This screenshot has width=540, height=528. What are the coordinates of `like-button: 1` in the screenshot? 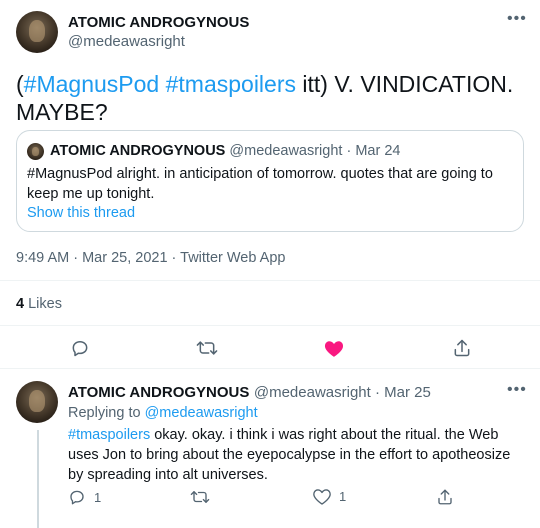 It's located at (329, 496).